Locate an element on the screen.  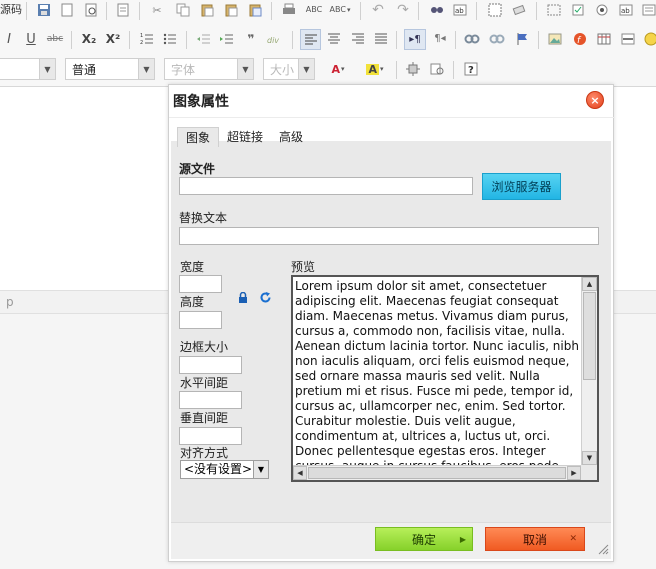
tab-image-info: 图象 is located at coordinates (198, 137).